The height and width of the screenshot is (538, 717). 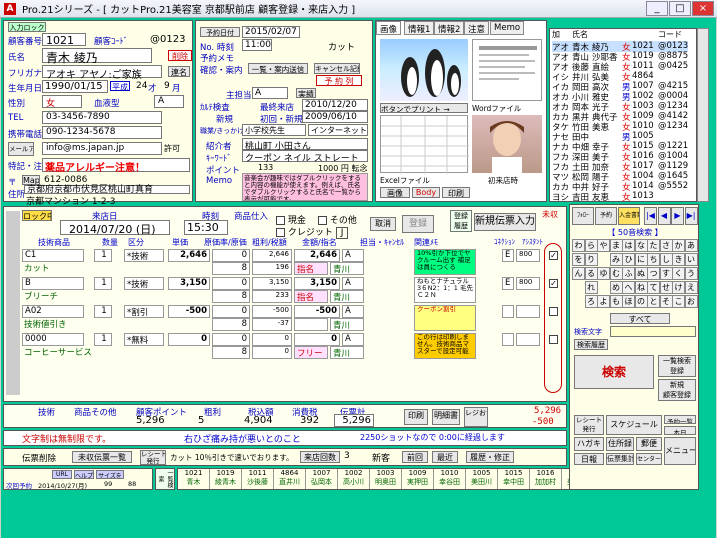 What do you see at coordinates (311, 268) in the screenshot?
I see `entry-nomination: 指名` at bounding box center [311, 268].